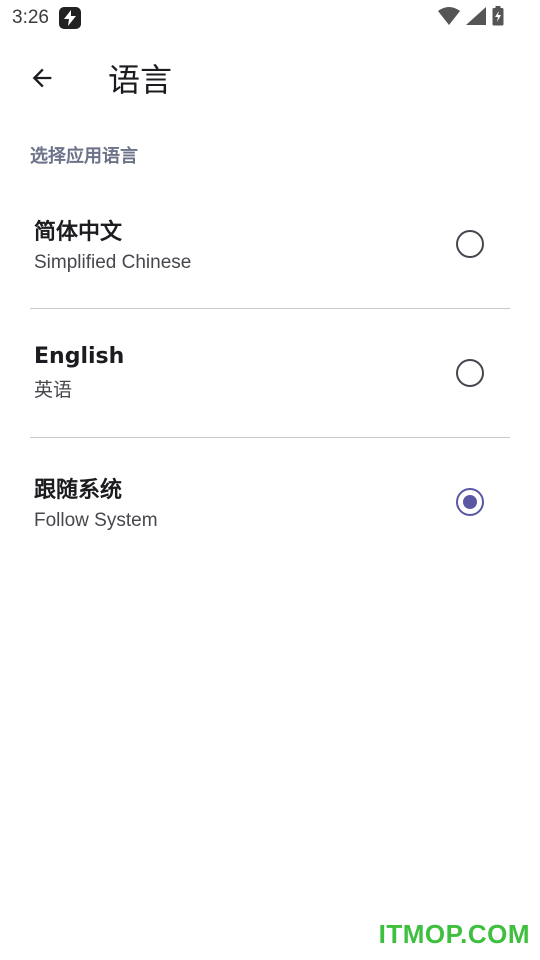  I want to click on language-option-text: English 英语, so click(77, 373).